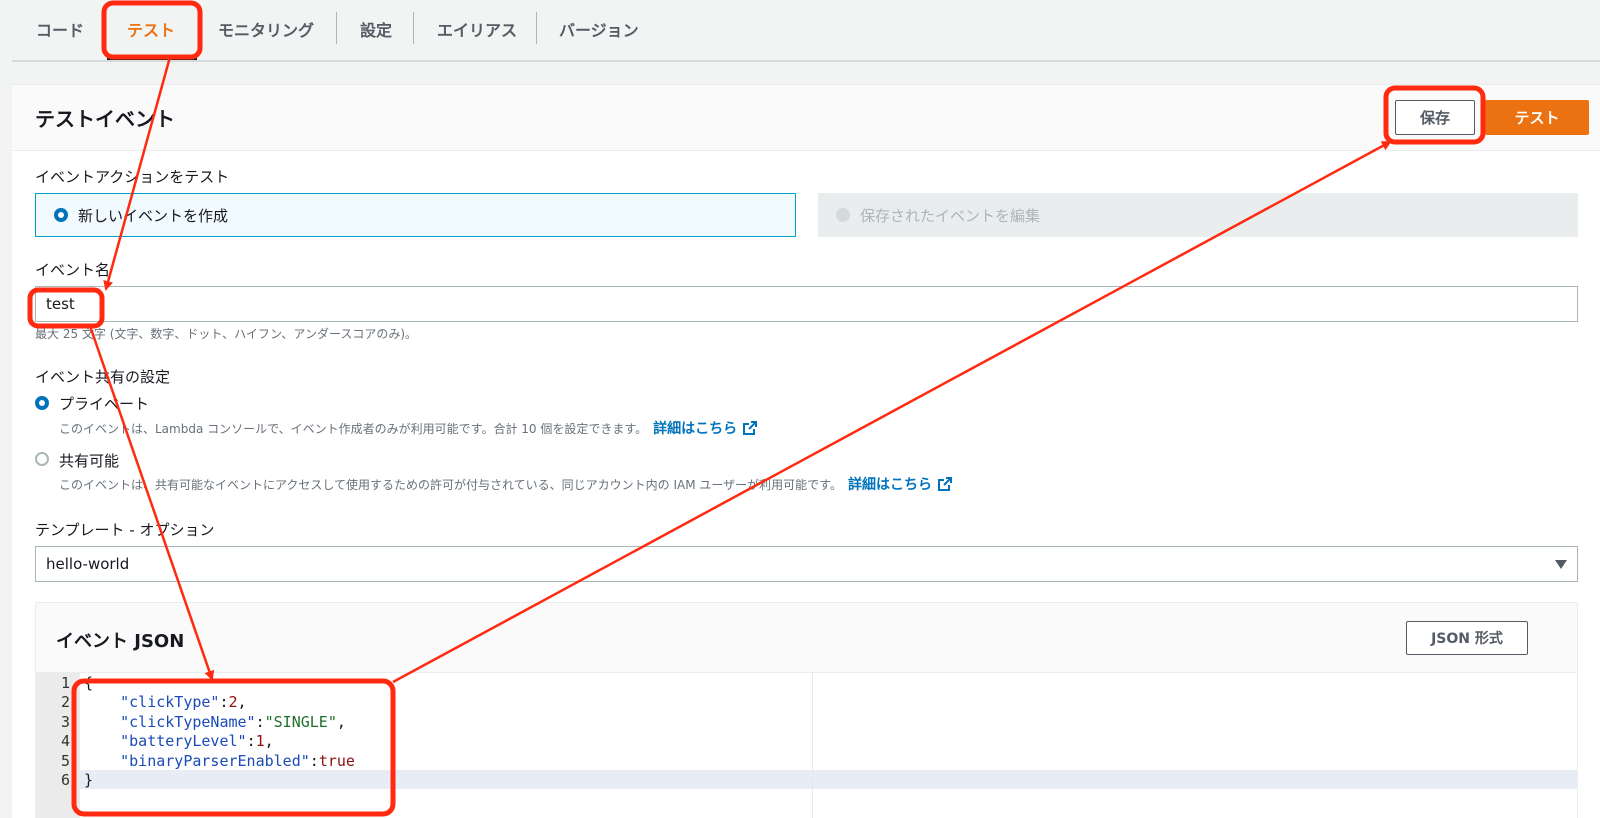 Image resolution: width=1600 pixels, height=818 pixels. I want to click on code-line: "clickType":2,, so click(165, 702).